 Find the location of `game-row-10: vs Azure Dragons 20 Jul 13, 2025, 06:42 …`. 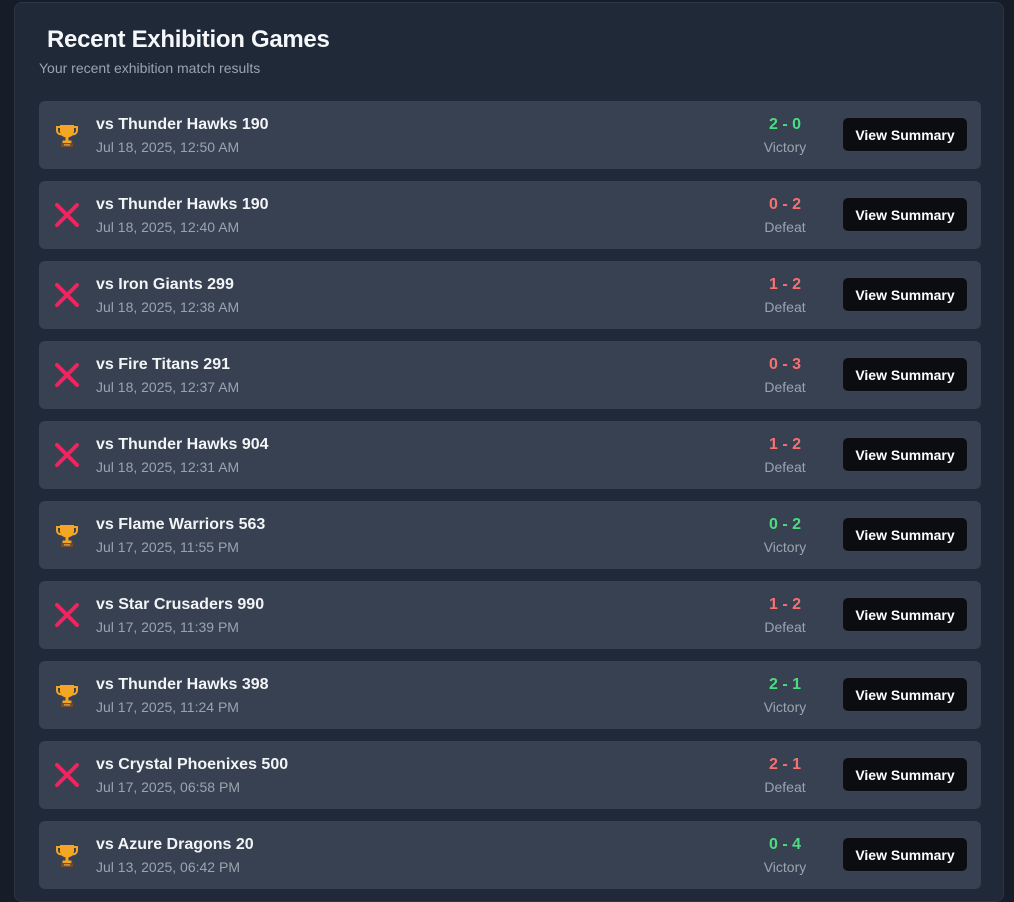

game-row-10: vs Azure Dragons 20 Jul 13, 2025, 06:42 … is located at coordinates (510, 855).